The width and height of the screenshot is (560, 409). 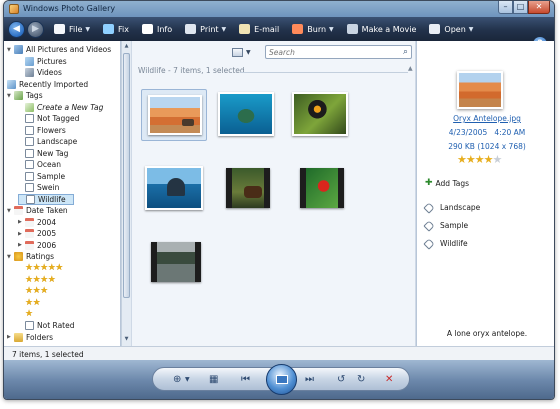 I want to click on tree-item-folders: ▶ Folders, so click(x=30, y=337).